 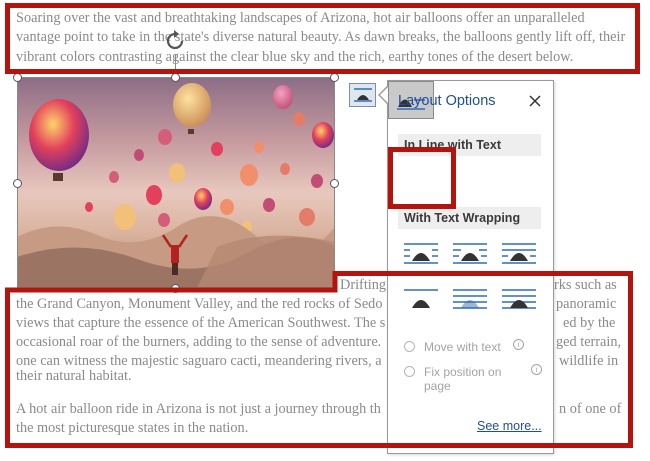 What do you see at coordinates (519, 301) in the screenshot?
I see `wrap-in-front-option-icon` at bounding box center [519, 301].